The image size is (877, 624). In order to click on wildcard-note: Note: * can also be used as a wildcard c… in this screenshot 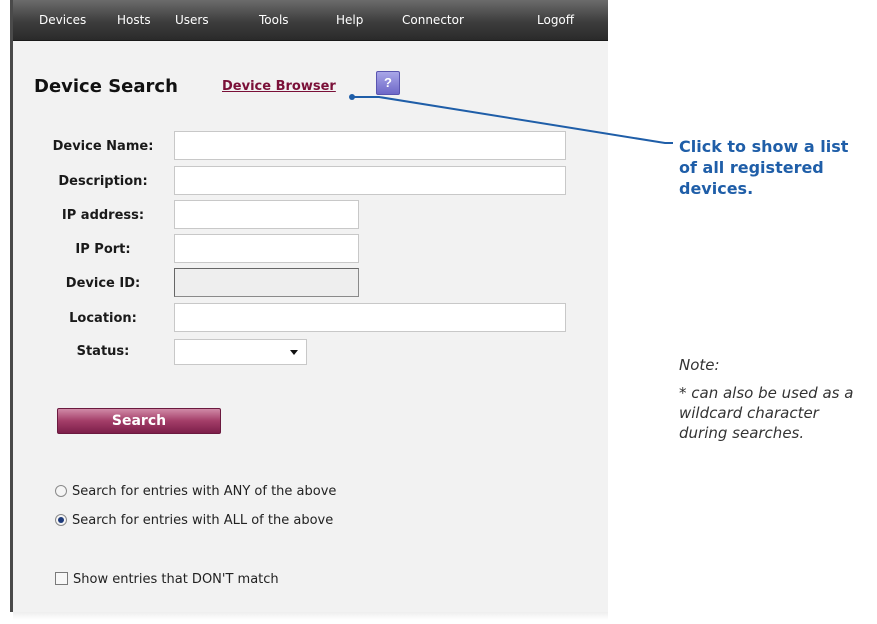, I will do `click(774, 399)`.